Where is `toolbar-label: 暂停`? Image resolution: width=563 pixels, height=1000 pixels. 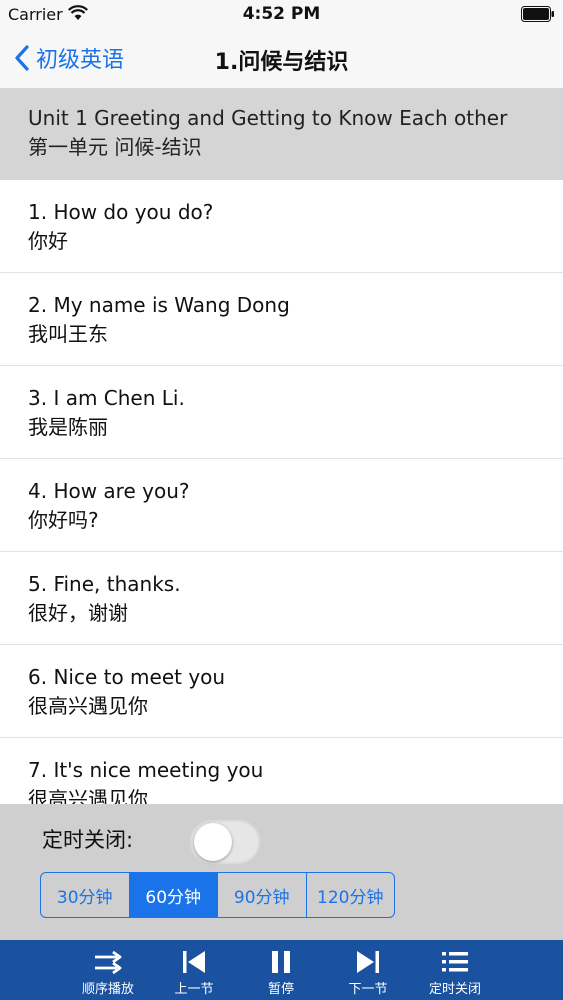
toolbar-label: 暂停 is located at coordinates (280, 989).